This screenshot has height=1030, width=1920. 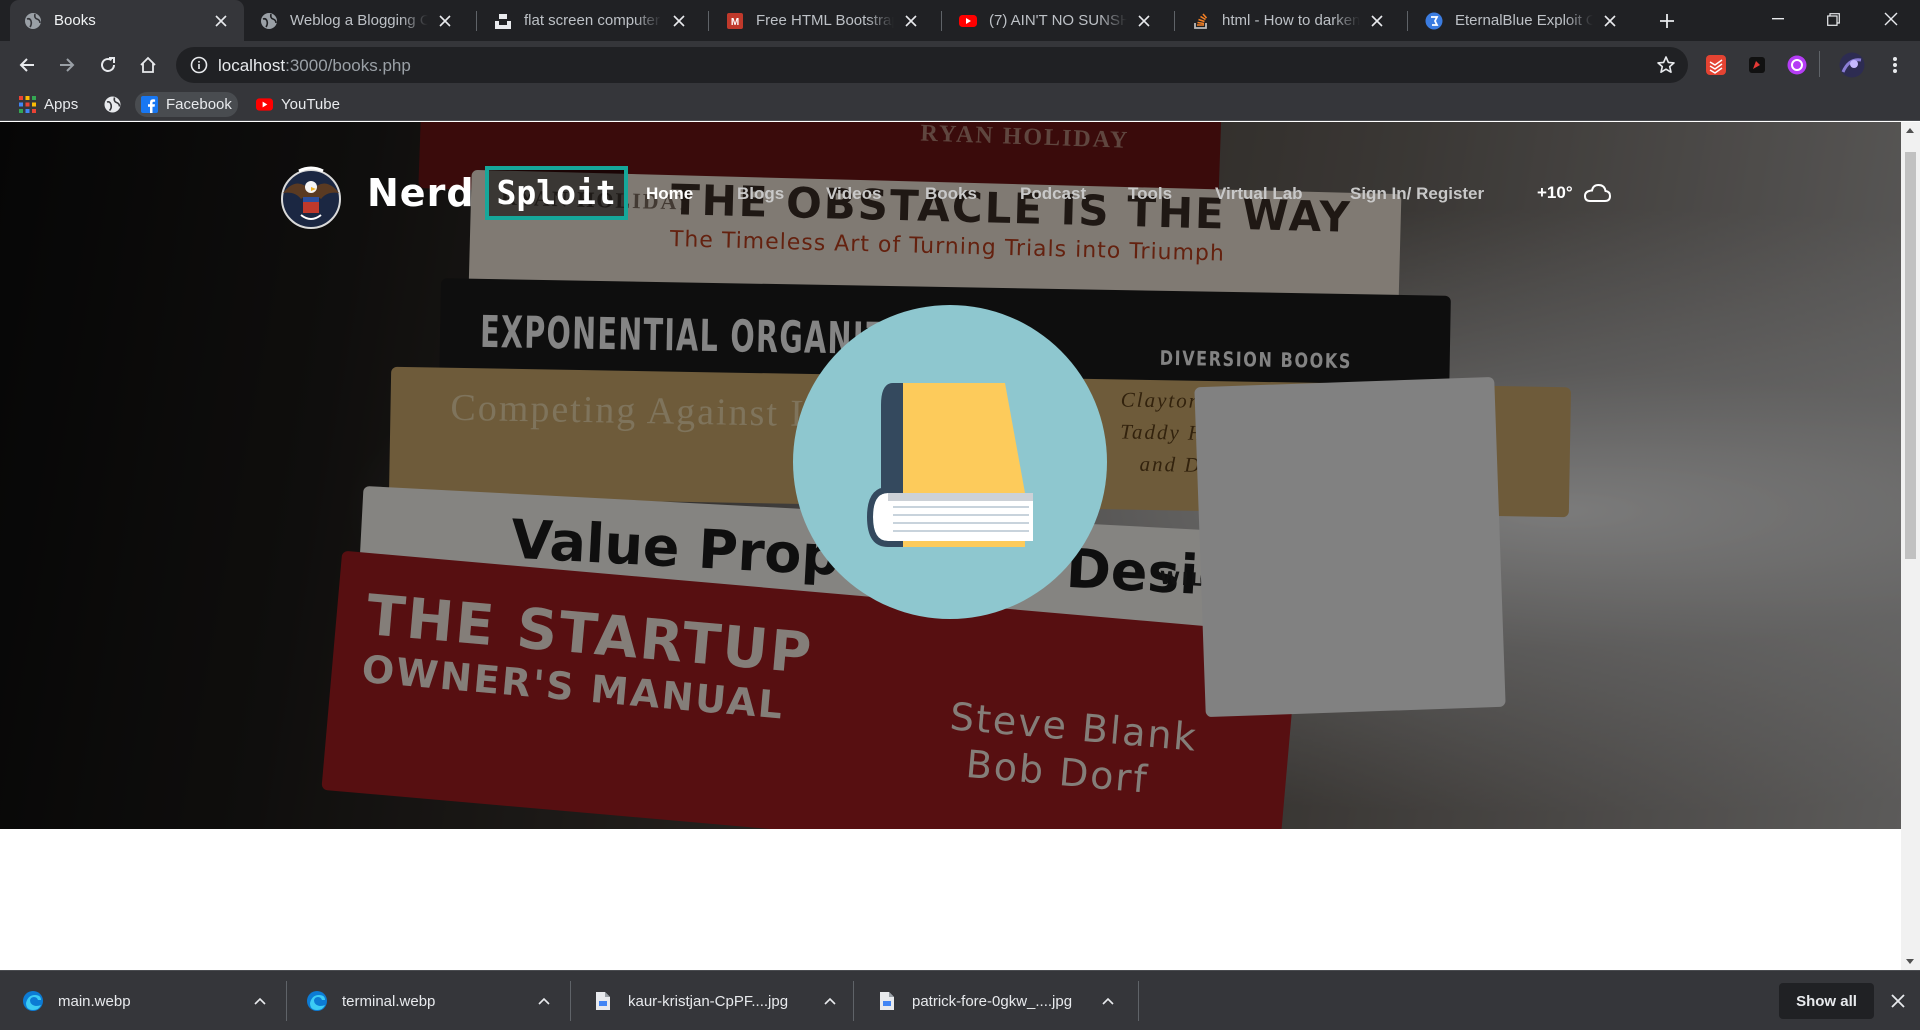 I want to click on show-all-button: Show all, so click(x=1826, y=1001).